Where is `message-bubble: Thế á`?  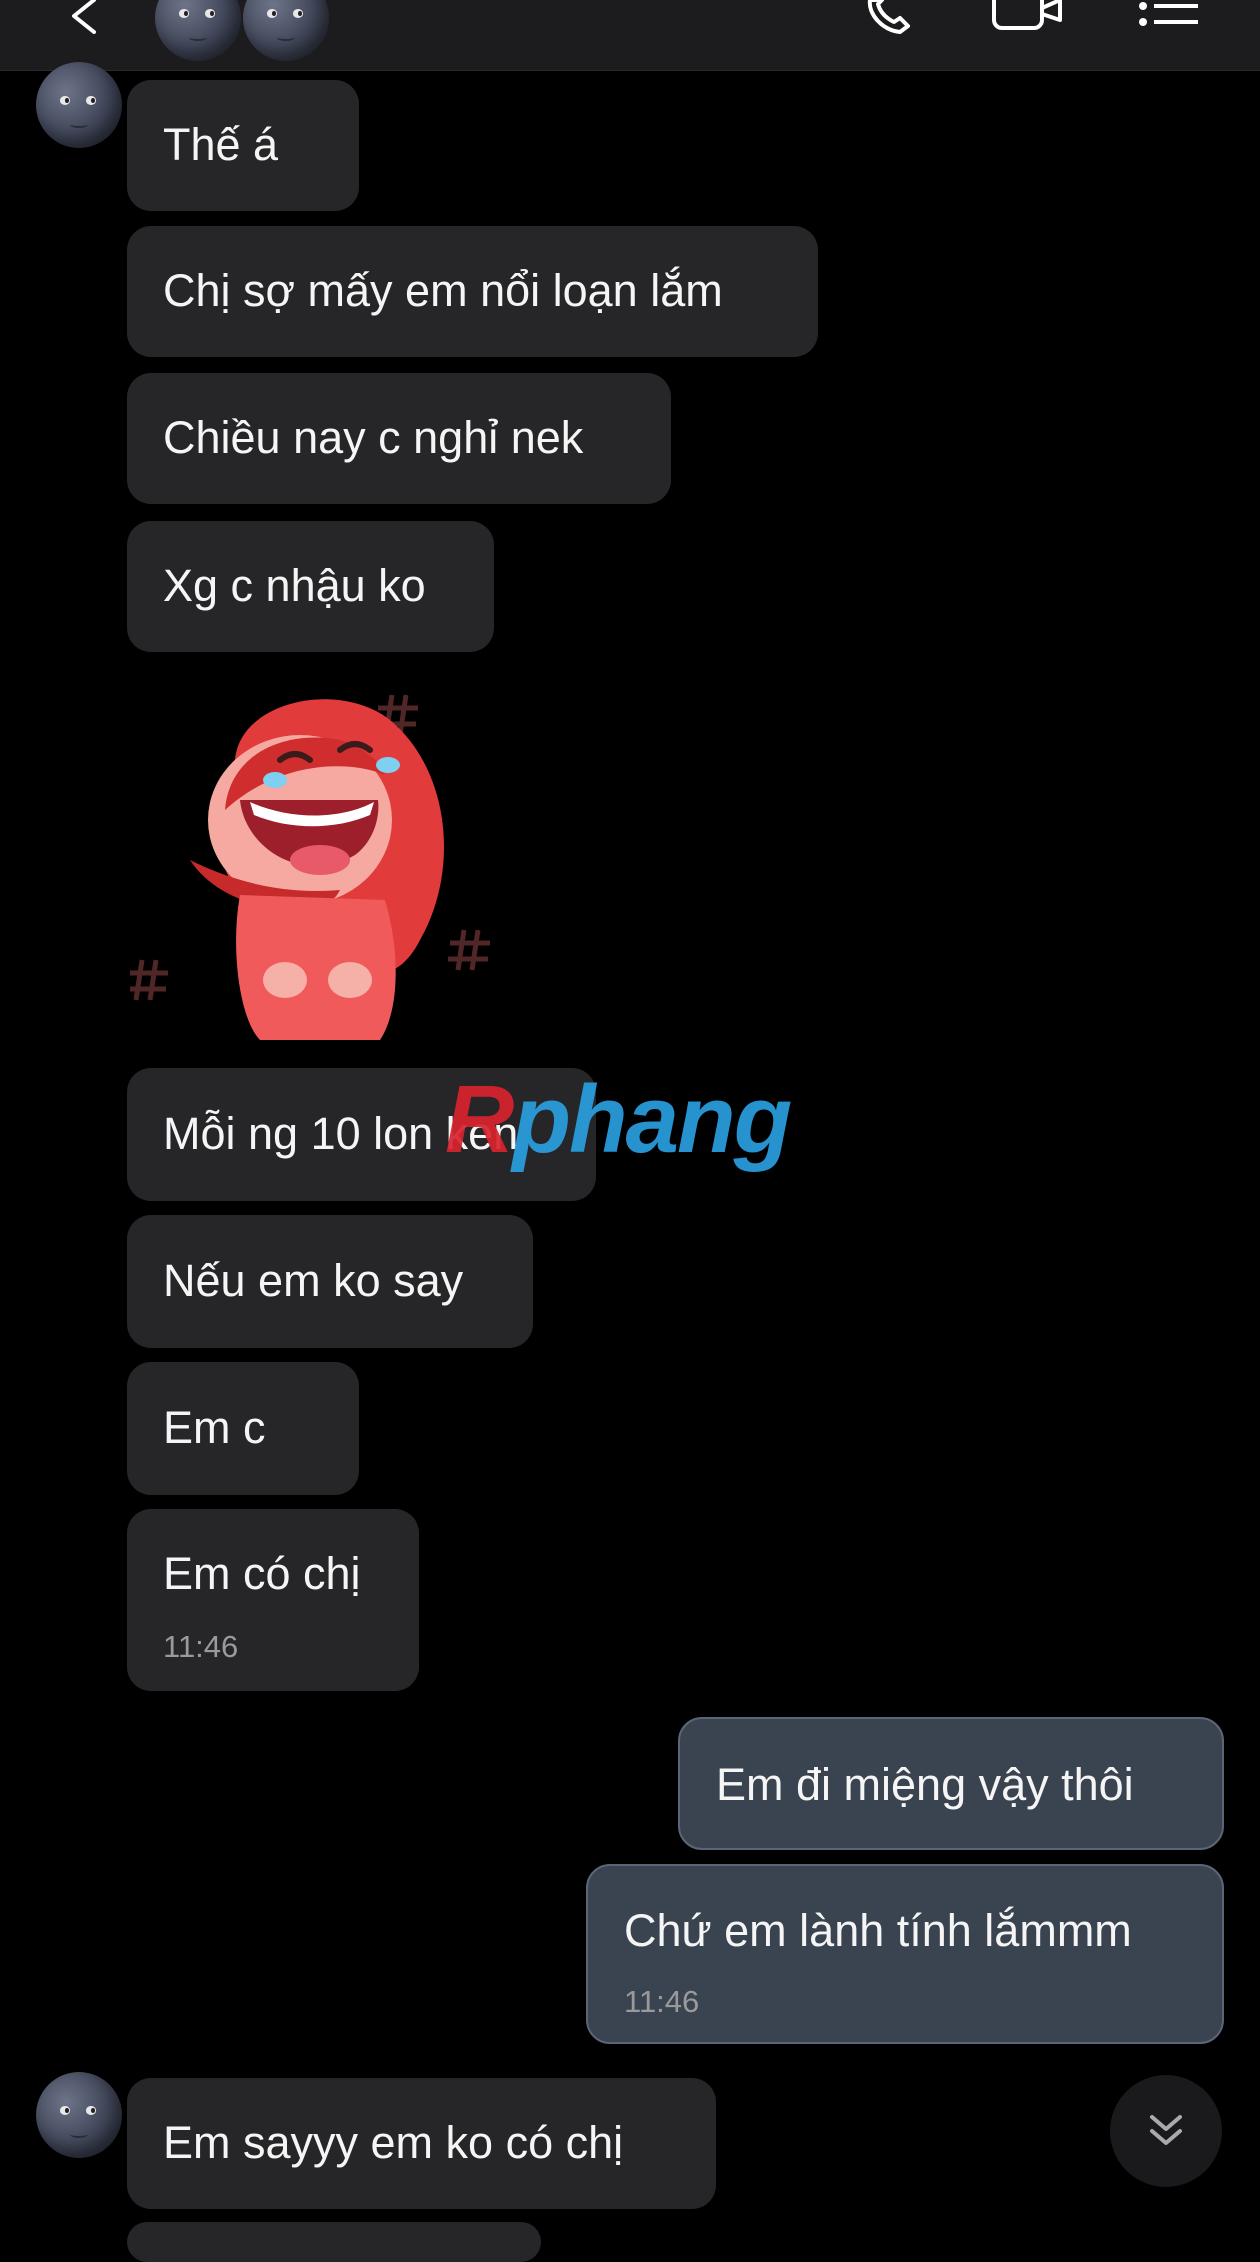
message-bubble: Thế á is located at coordinates (243, 145).